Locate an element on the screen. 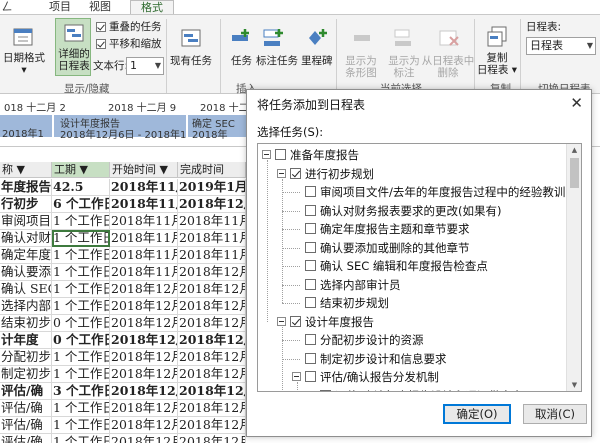  tree-item: 设计年度报告 is located at coordinates (412, 322).